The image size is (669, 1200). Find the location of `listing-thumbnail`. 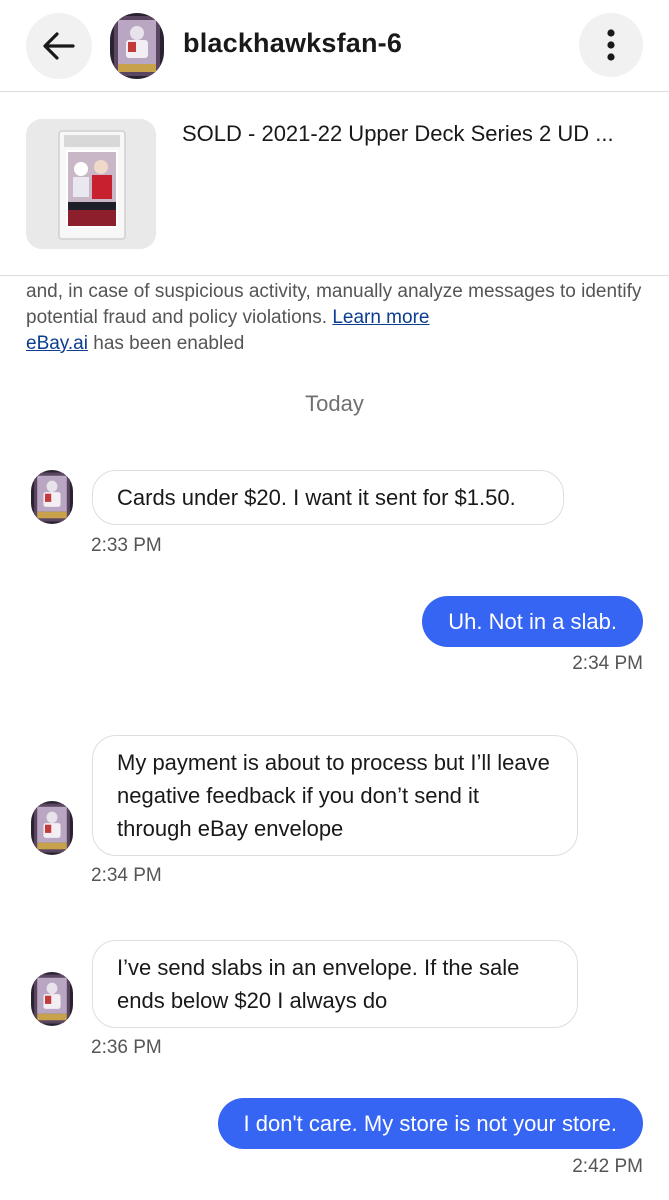

listing-thumbnail is located at coordinates (91, 184).